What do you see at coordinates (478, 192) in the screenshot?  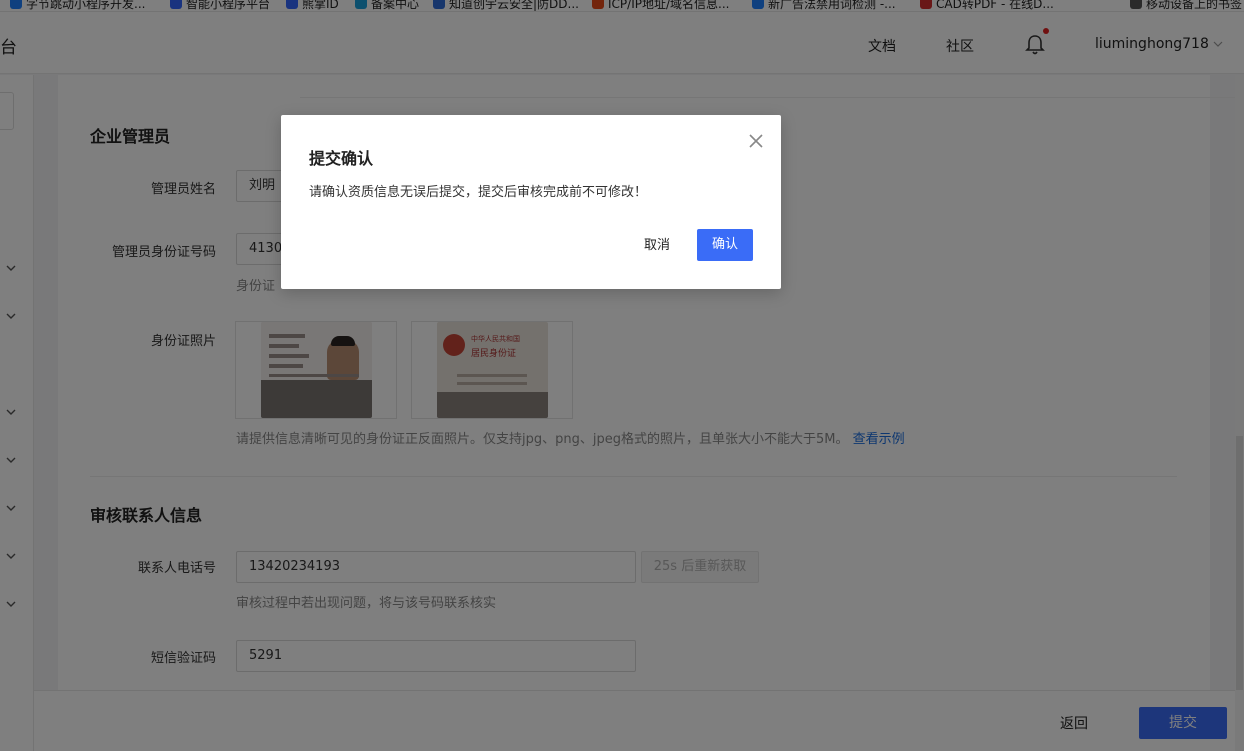 I see `dialog-message: 请确认资质信息无误后提交，提交后审核完成前不可修改！` at bounding box center [478, 192].